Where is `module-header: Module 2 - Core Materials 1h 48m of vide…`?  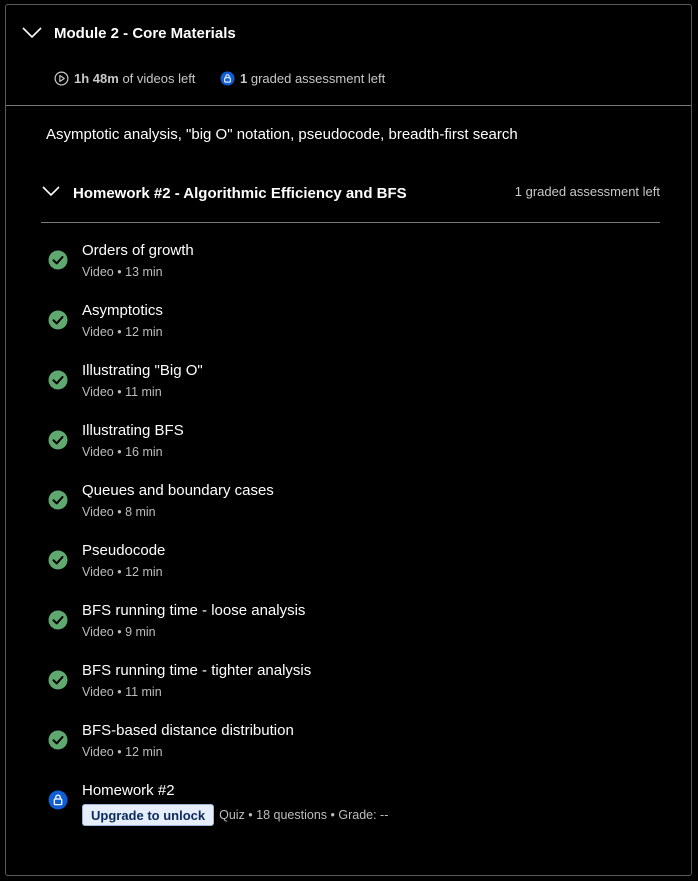
module-header: Module 2 - Core Materials 1h 48m of vide… is located at coordinates (348, 55).